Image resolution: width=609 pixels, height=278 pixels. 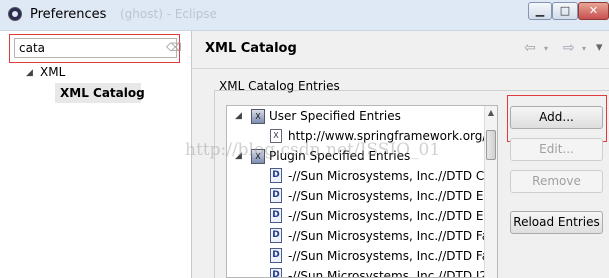 What do you see at coordinates (546, 48) in the screenshot?
I see `back-dropdown-icon: ▾` at bounding box center [546, 48].